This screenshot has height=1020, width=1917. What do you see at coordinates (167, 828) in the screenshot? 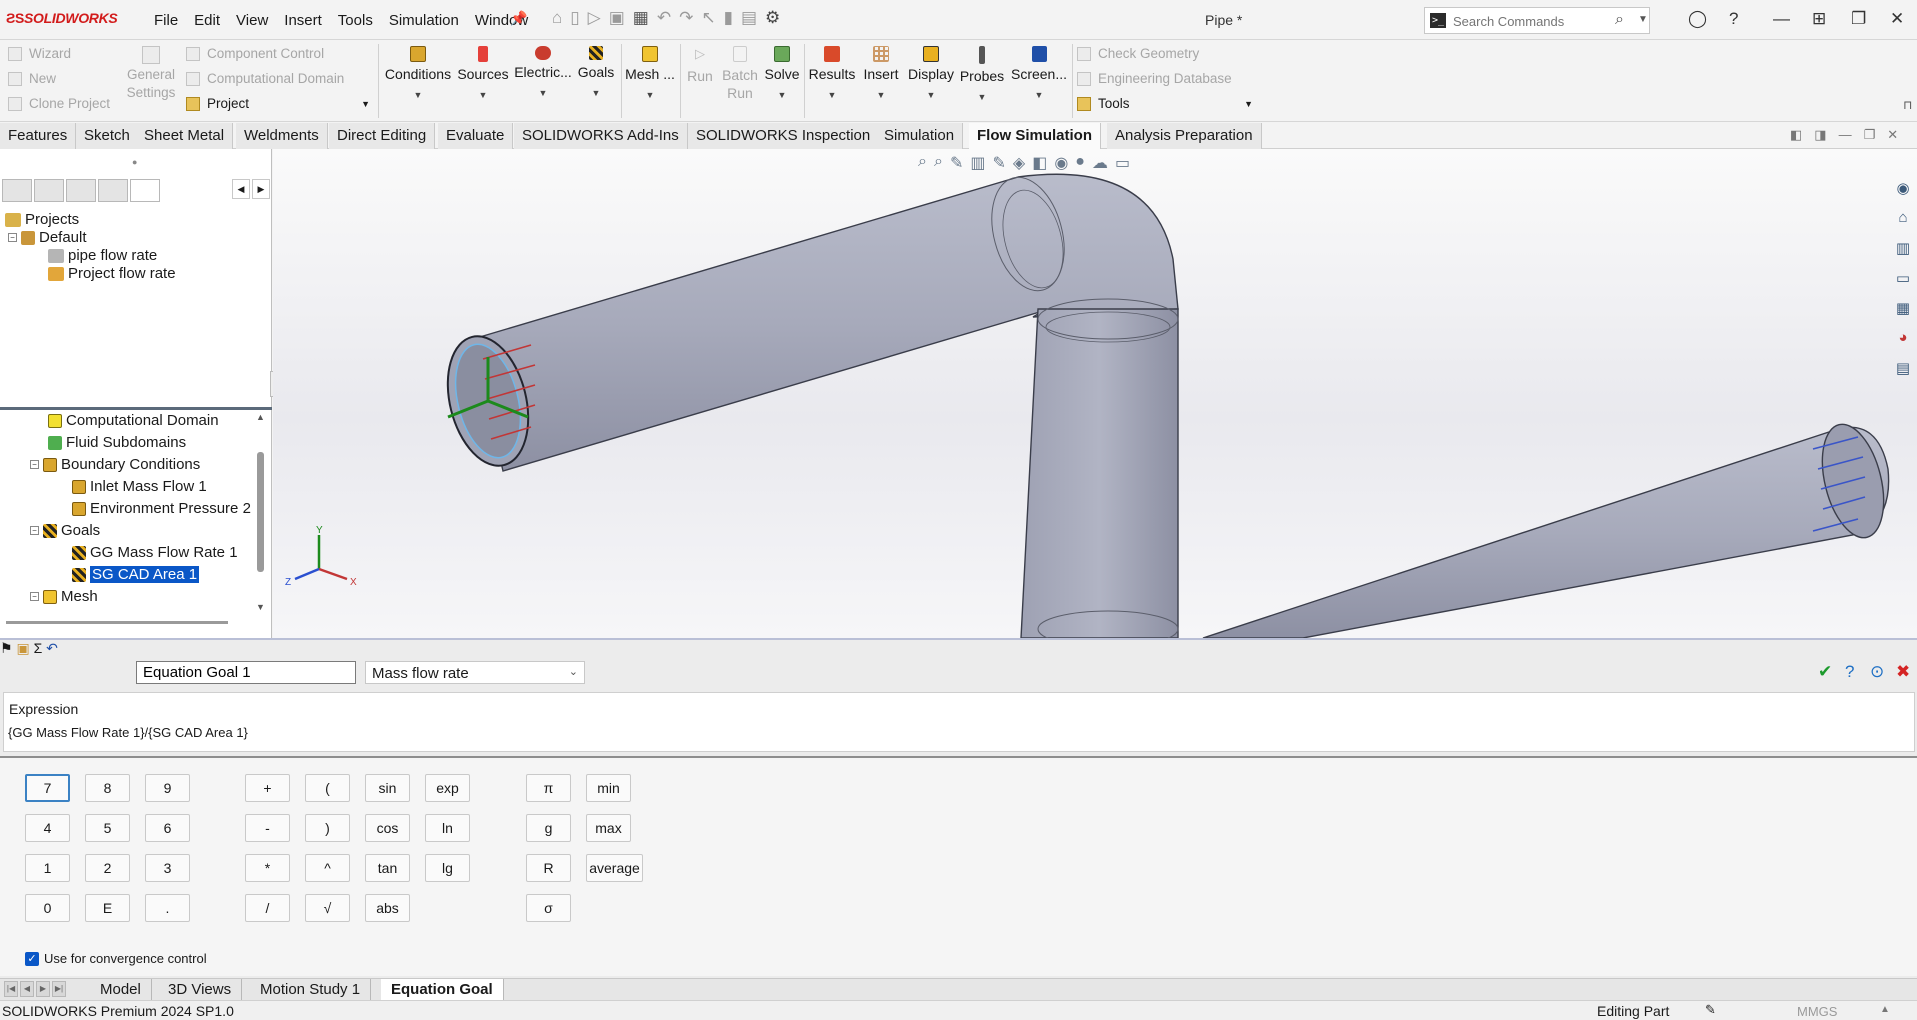
I see `key-6: 6` at bounding box center [167, 828].